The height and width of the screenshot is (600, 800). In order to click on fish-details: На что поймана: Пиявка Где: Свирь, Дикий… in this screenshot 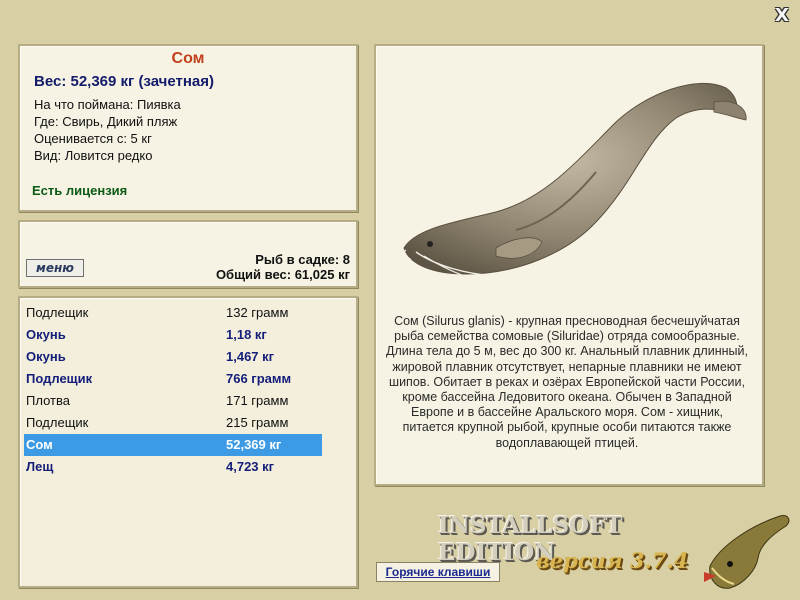, I will do `click(195, 130)`.